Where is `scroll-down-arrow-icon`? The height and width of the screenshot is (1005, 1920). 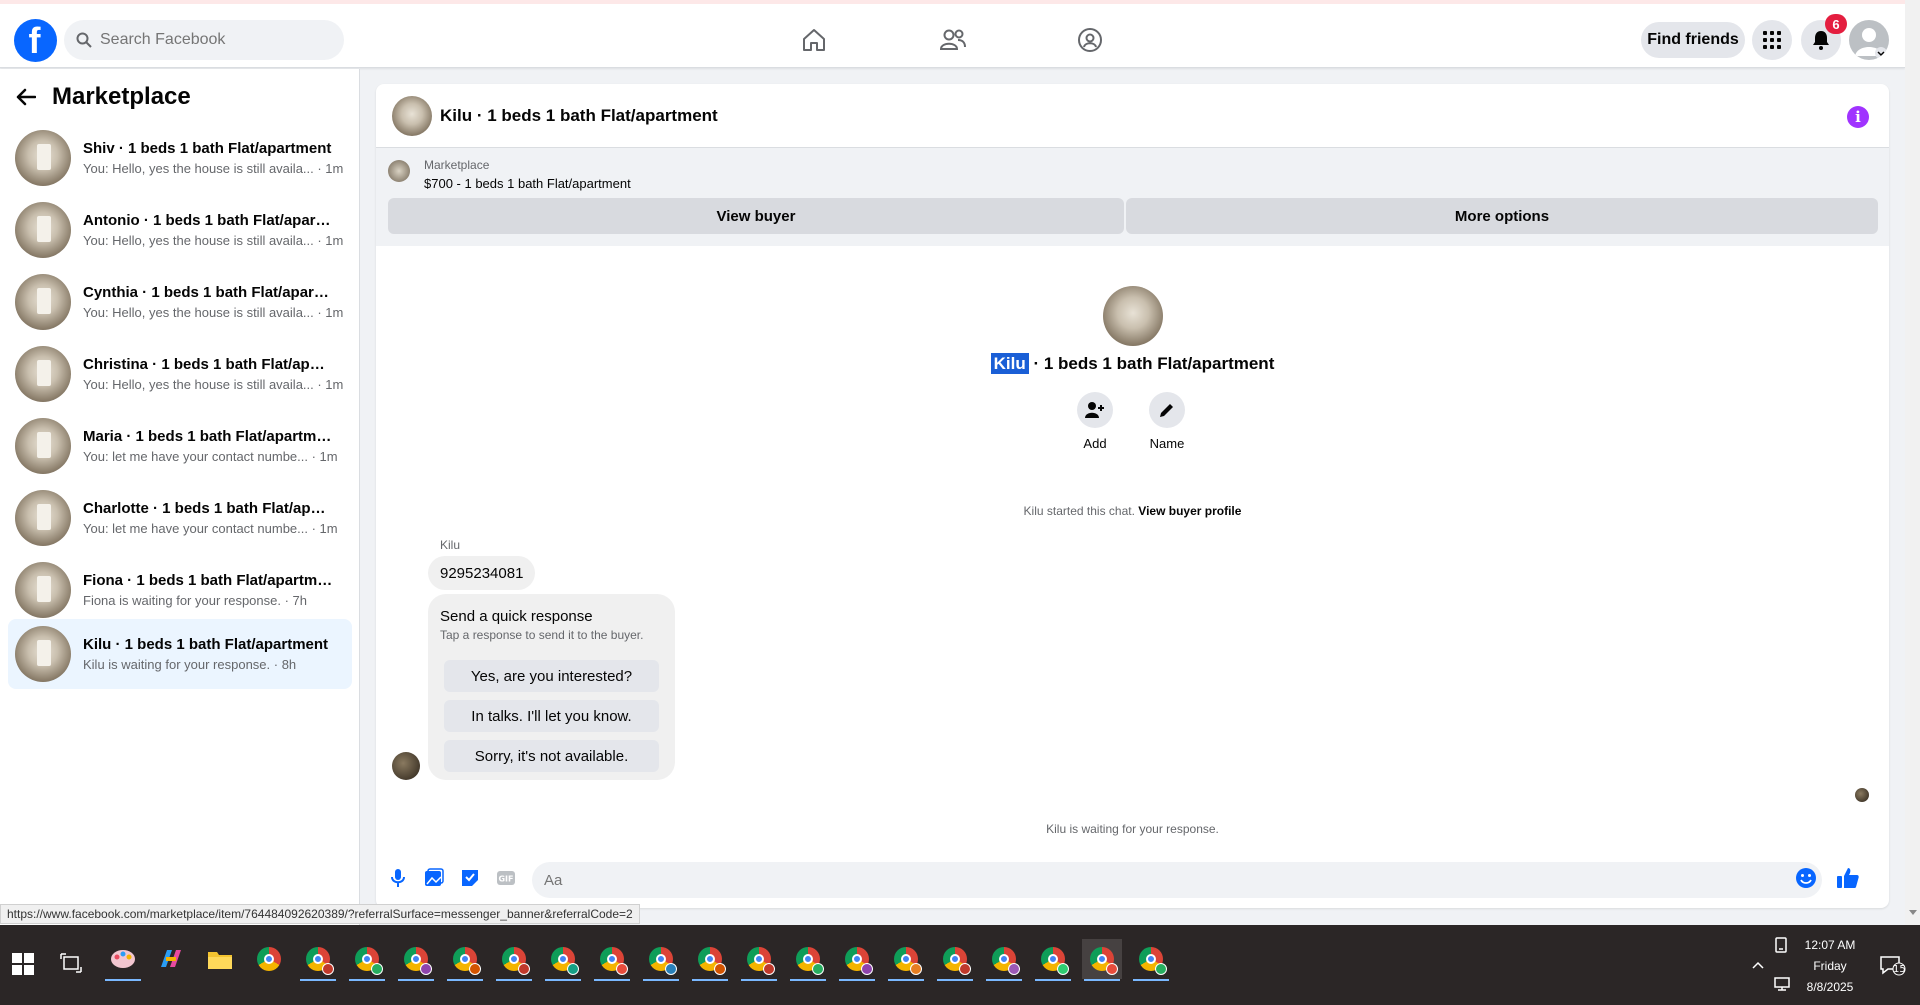
scroll-down-arrow-icon is located at coordinates (1913, 912).